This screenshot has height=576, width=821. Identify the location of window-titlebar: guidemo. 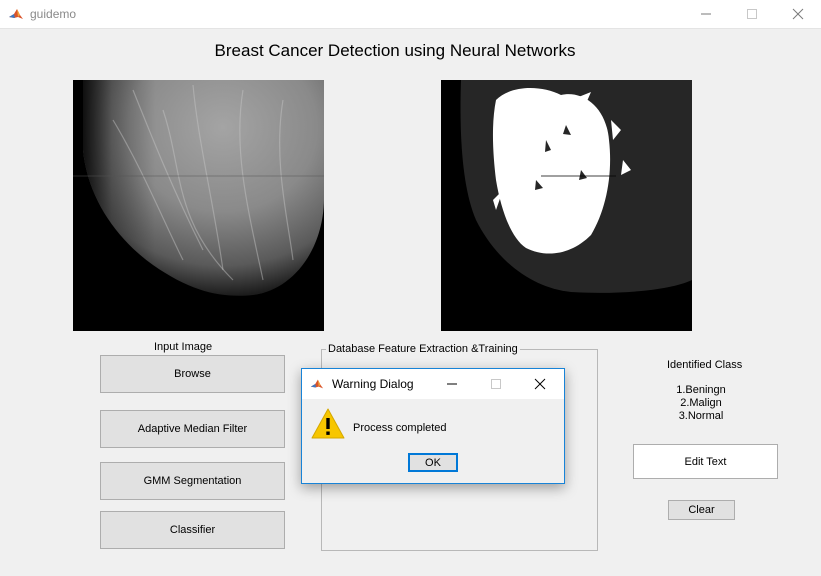
(410, 14).